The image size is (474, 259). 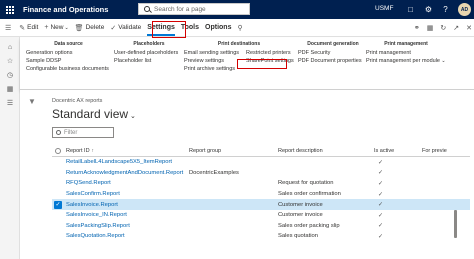 I want to click on table-row: SalesInvoice_IN.Report Customer invoice ✓, so click(x=261, y=215).